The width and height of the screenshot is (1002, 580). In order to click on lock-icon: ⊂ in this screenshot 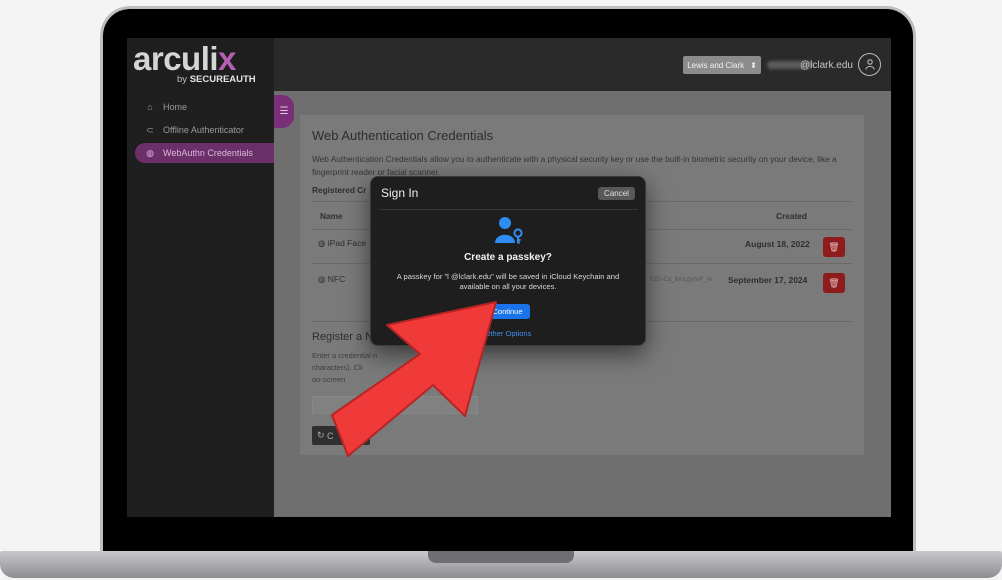, I will do `click(150, 129)`.